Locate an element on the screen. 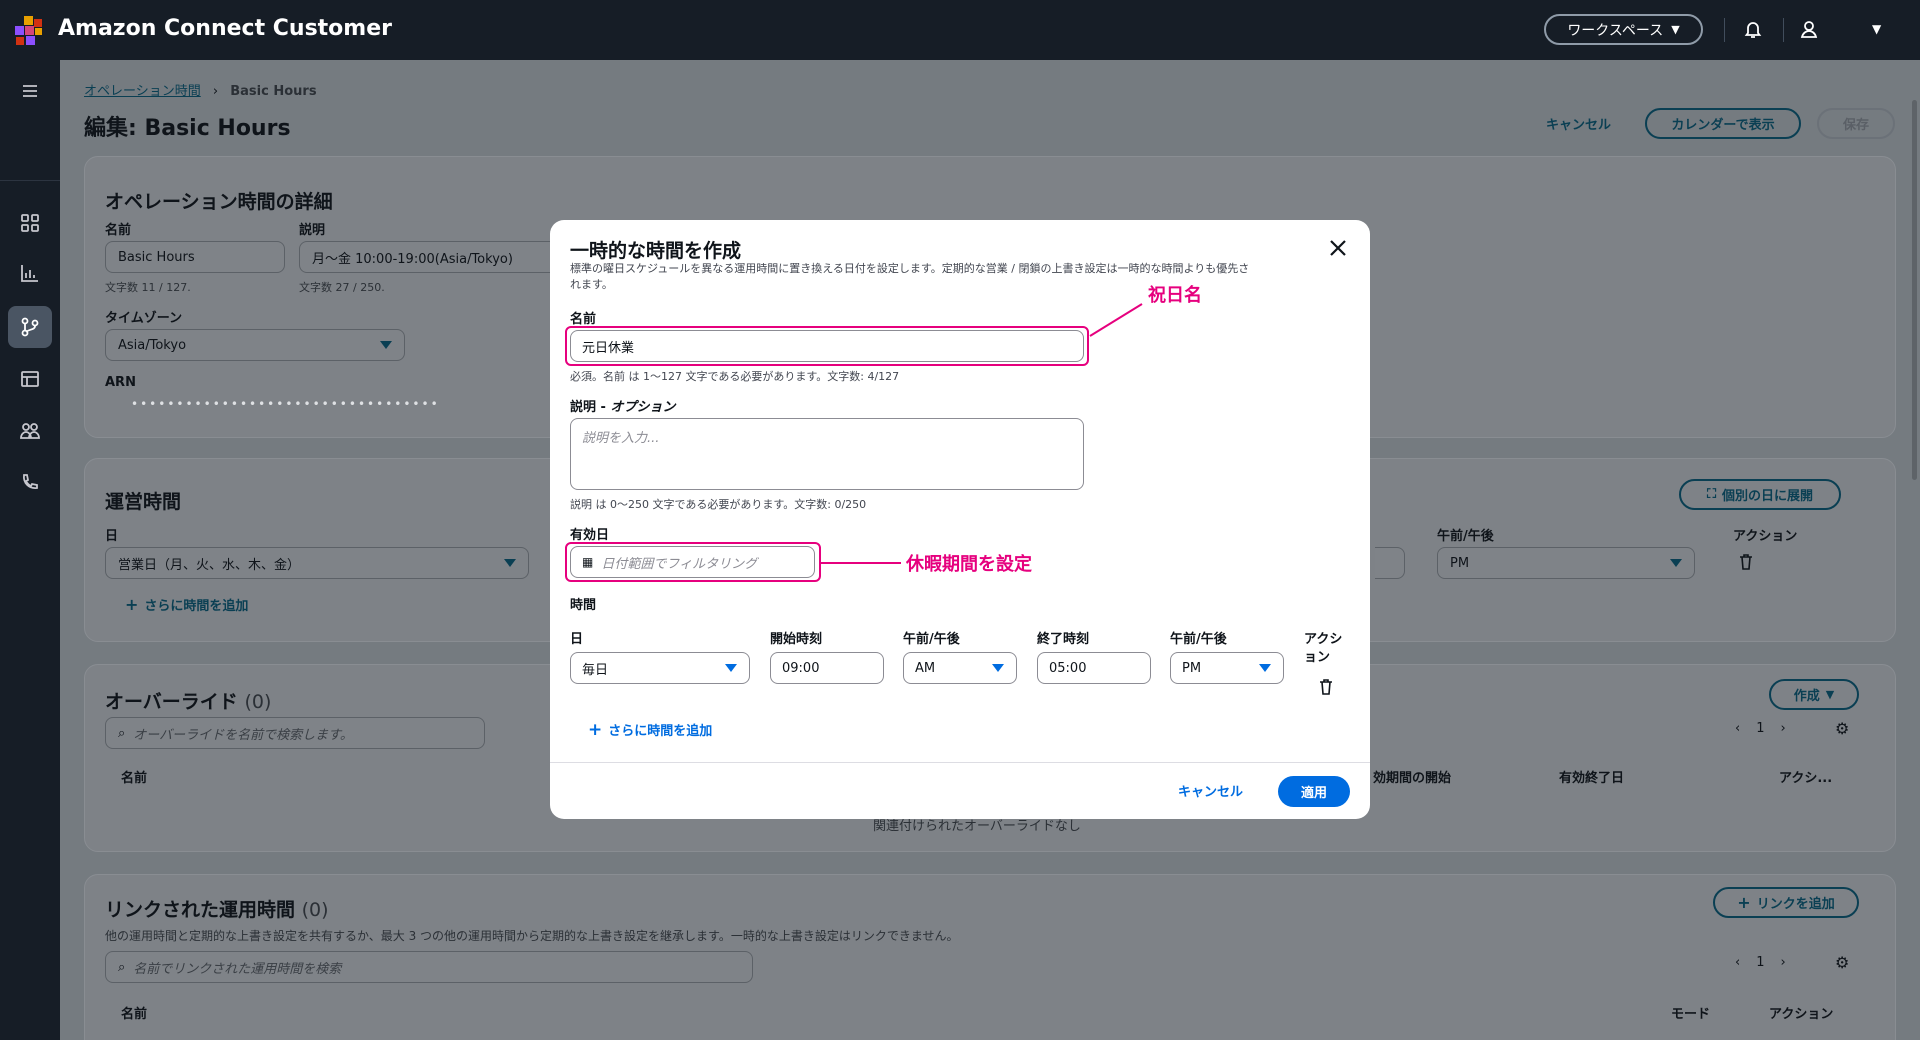  menu-icon is located at coordinates (30, 91).